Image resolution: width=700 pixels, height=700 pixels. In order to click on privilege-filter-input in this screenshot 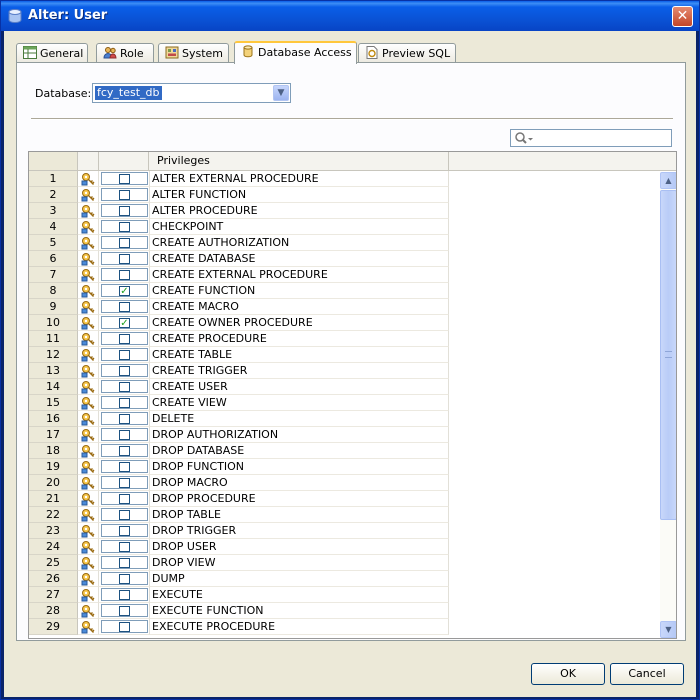, I will do `click(591, 138)`.